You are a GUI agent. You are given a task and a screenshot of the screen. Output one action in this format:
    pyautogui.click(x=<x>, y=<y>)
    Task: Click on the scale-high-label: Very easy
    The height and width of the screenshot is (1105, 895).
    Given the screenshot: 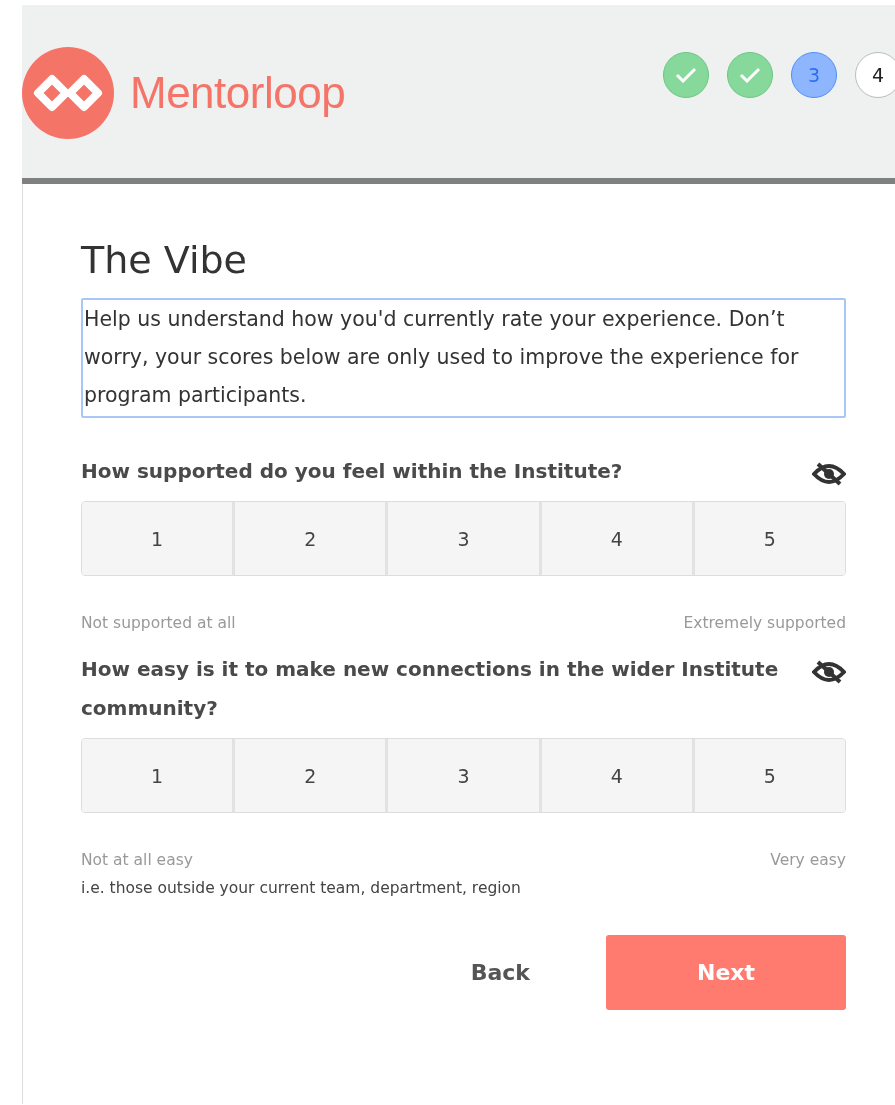 What is the action you would take?
    pyautogui.click(x=808, y=860)
    